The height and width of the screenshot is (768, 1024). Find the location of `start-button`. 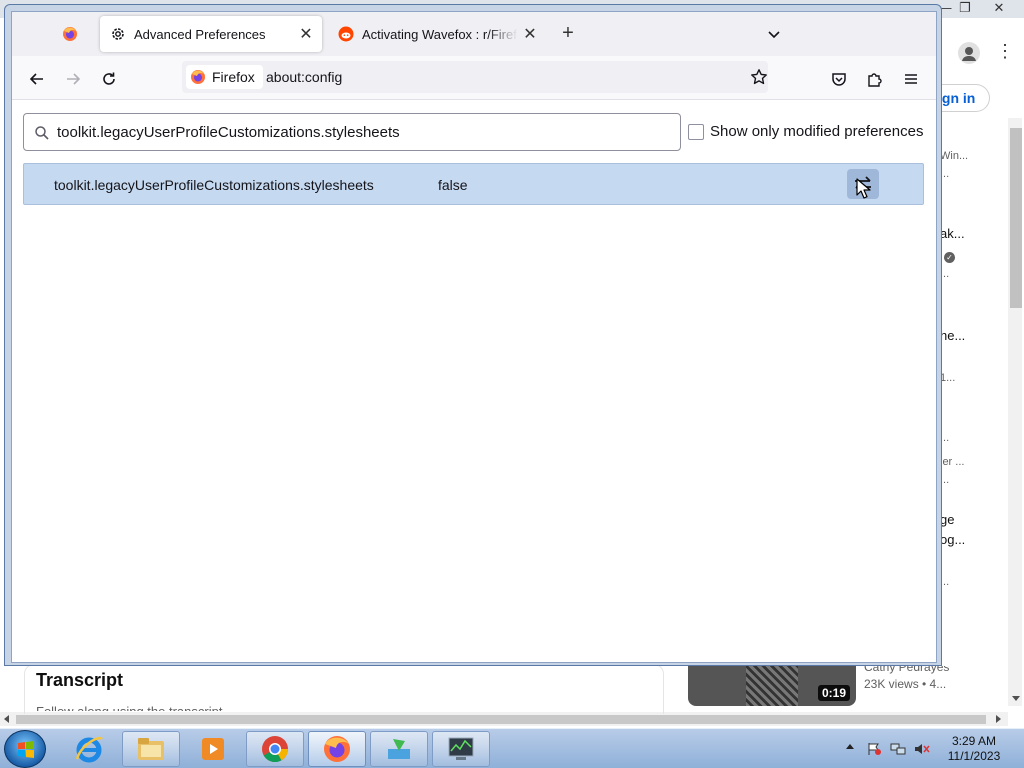

start-button is located at coordinates (25, 749).